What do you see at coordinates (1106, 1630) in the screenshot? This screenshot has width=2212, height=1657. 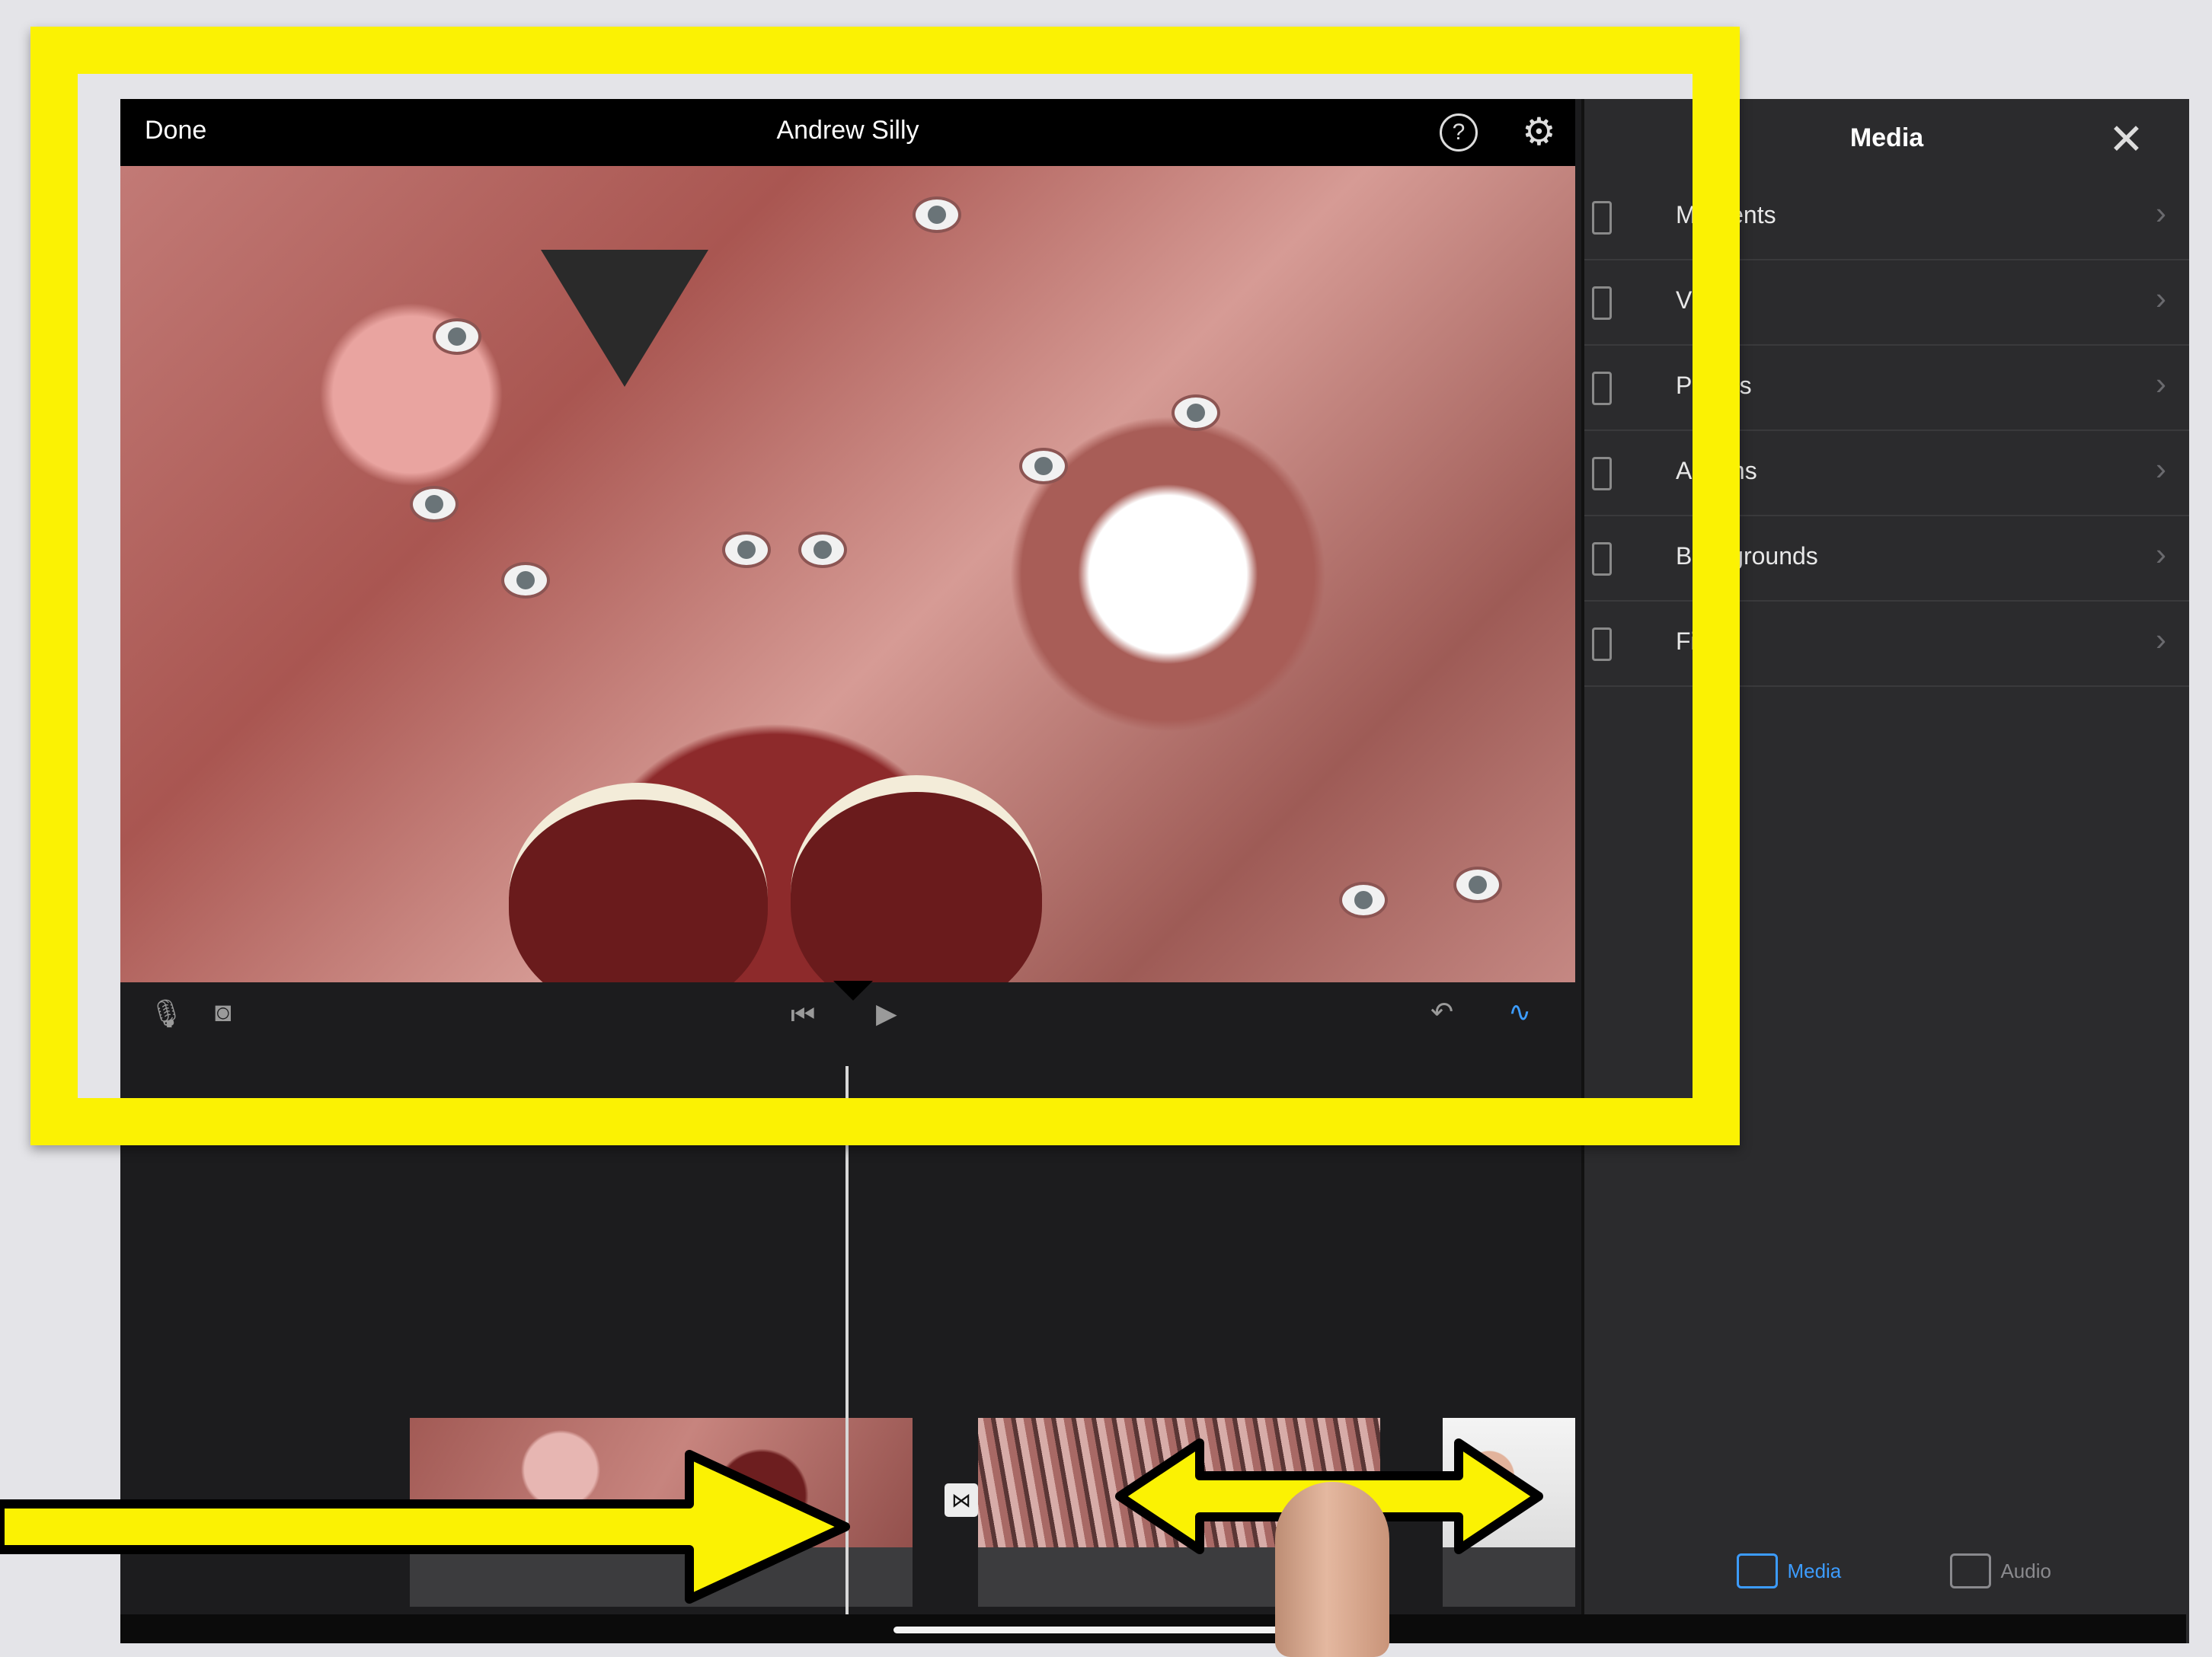 I see `home-indicator` at bounding box center [1106, 1630].